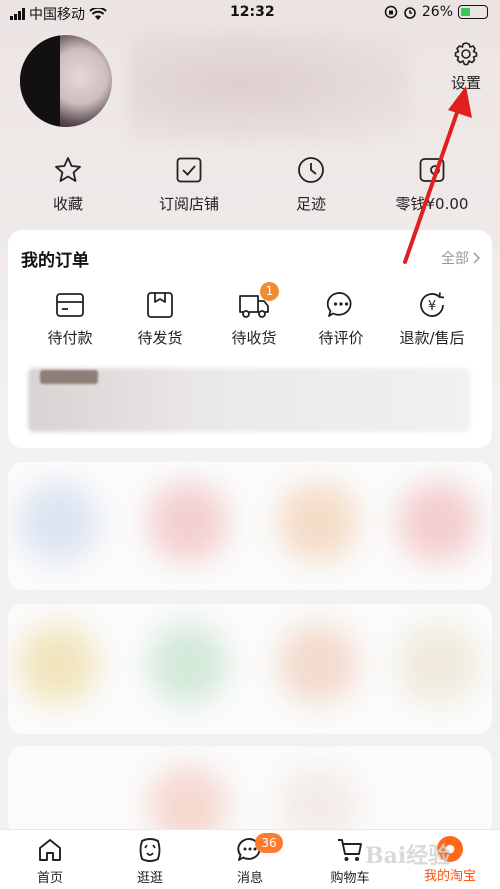  Describe the element at coordinates (269, 291) in the screenshot. I see `notification-badge: 1` at that location.